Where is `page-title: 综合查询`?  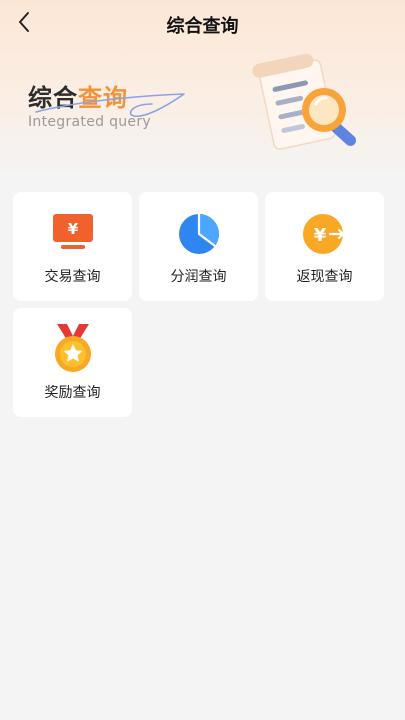 page-title: 综合查询 is located at coordinates (202, 26).